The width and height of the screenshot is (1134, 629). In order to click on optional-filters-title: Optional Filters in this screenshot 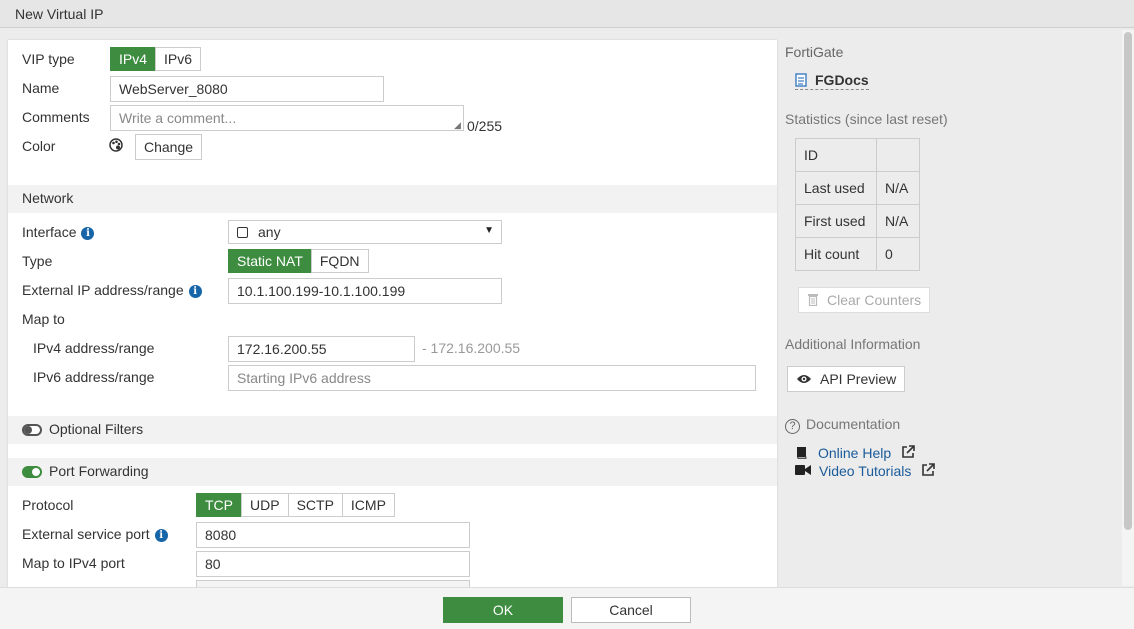, I will do `click(96, 429)`.